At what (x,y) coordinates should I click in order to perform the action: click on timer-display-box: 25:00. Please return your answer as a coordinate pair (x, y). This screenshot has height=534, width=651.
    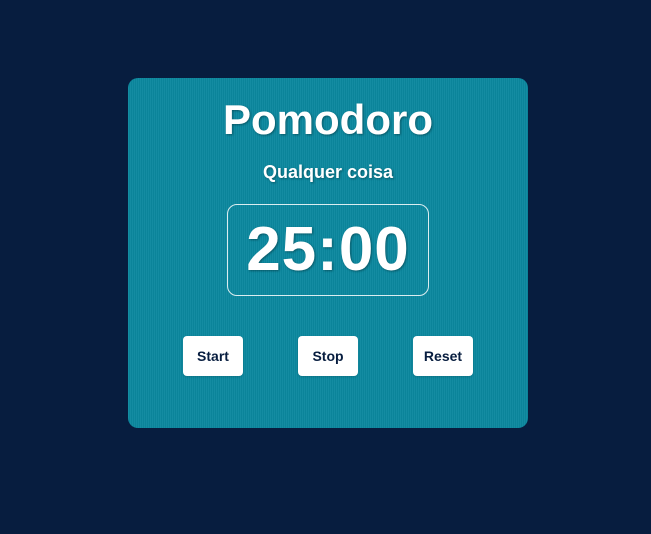
    Looking at the image, I should click on (328, 250).